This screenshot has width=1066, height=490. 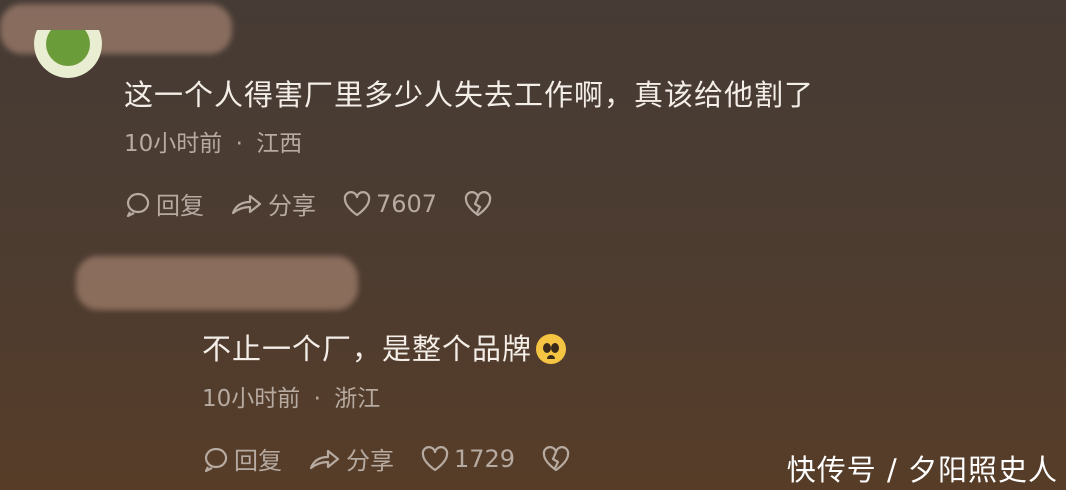 What do you see at coordinates (401, 458) in the screenshot?
I see `reply-actions: 回复 分享 1729` at bounding box center [401, 458].